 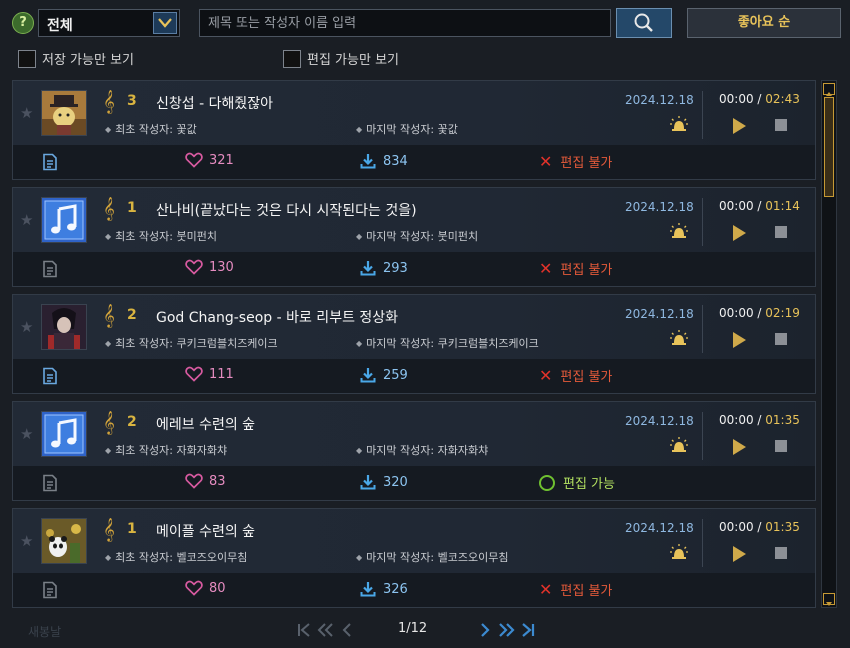 What do you see at coordinates (383, 589) in the screenshot?
I see `download-count: 326` at bounding box center [383, 589].